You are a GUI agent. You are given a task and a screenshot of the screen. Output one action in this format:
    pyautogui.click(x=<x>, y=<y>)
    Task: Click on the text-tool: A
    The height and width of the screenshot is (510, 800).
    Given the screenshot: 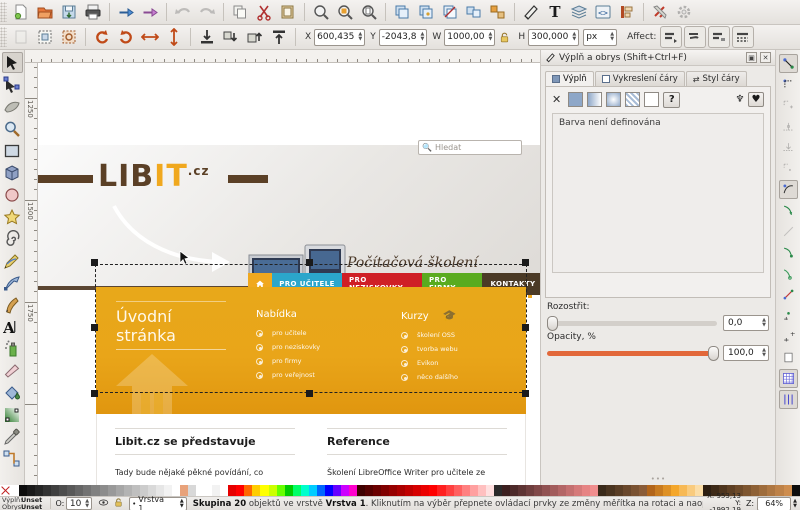 What is the action you would take?
    pyautogui.click(x=12, y=326)
    